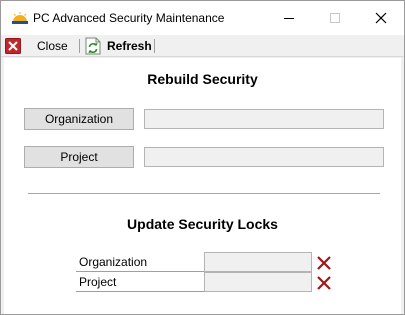 The width and height of the screenshot is (405, 315). What do you see at coordinates (79, 119) in the screenshot?
I see `rebuild-organization-button: Organization` at bounding box center [79, 119].